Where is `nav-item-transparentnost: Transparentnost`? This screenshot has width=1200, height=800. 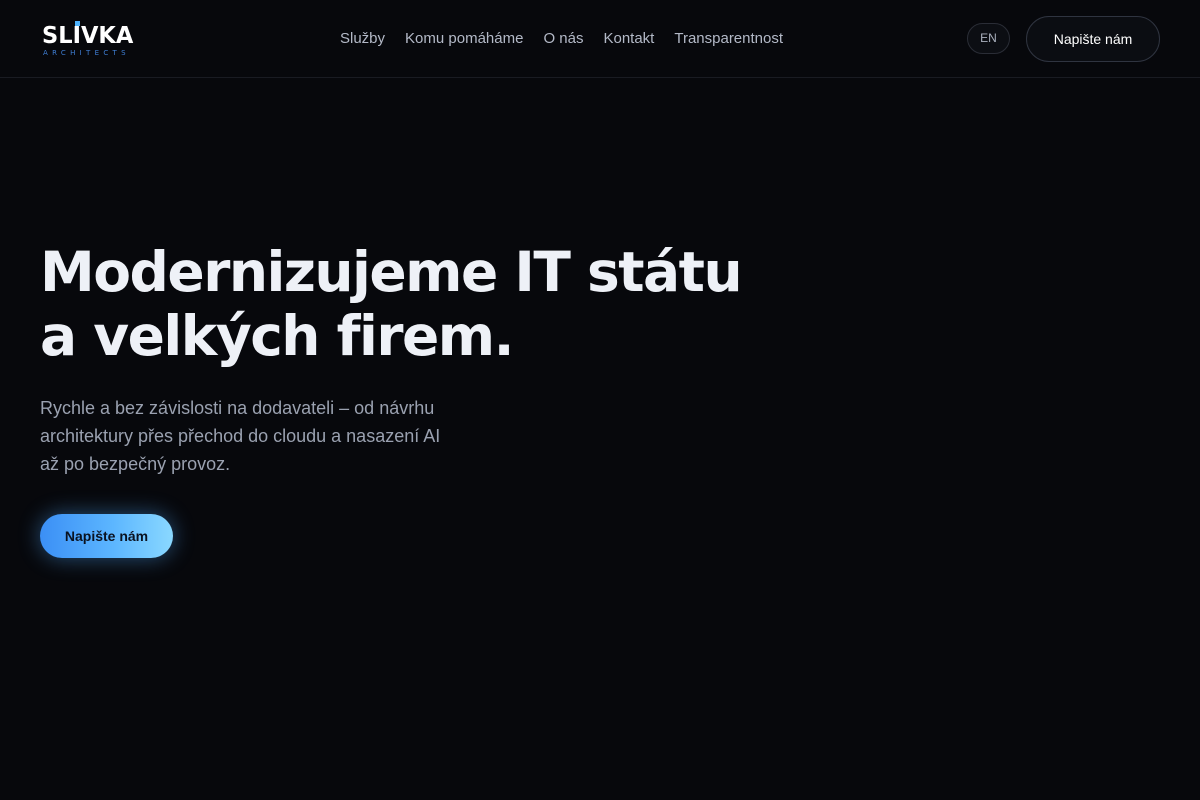
nav-item-transparentnost: Transparentnost is located at coordinates (728, 39).